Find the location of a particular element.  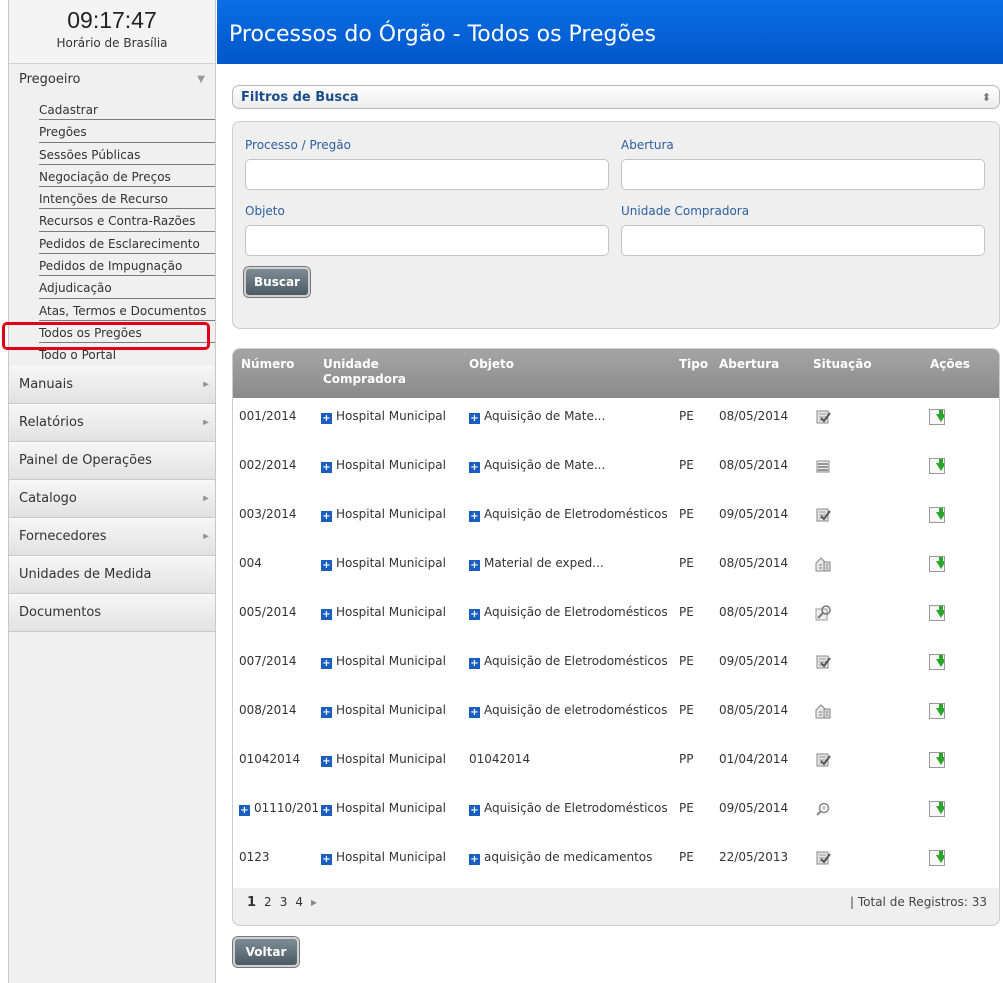

menu-section-documentos: Documentos is located at coordinates (112, 612).